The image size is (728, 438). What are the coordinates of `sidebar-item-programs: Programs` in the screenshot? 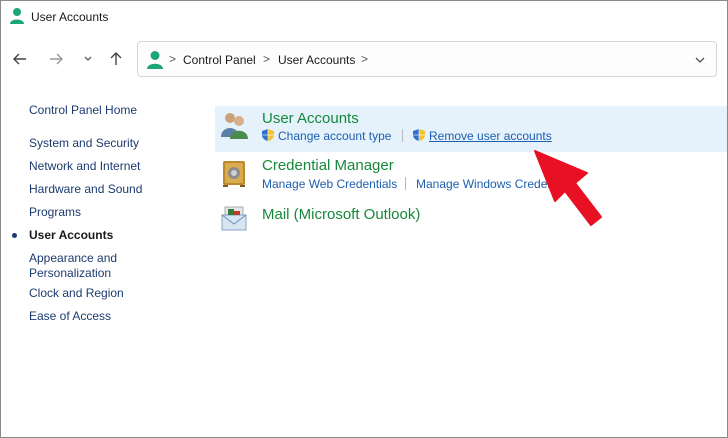 It's located at (55, 212).